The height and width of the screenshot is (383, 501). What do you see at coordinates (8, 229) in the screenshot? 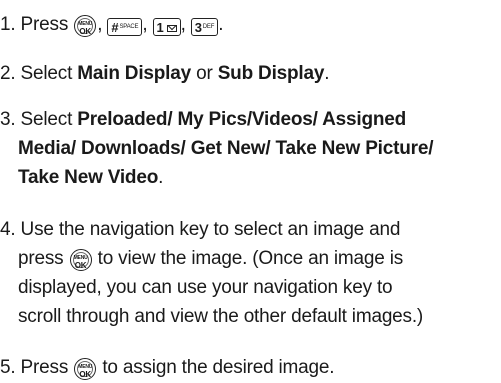
I see `step-number: 4.` at bounding box center [8, 229].